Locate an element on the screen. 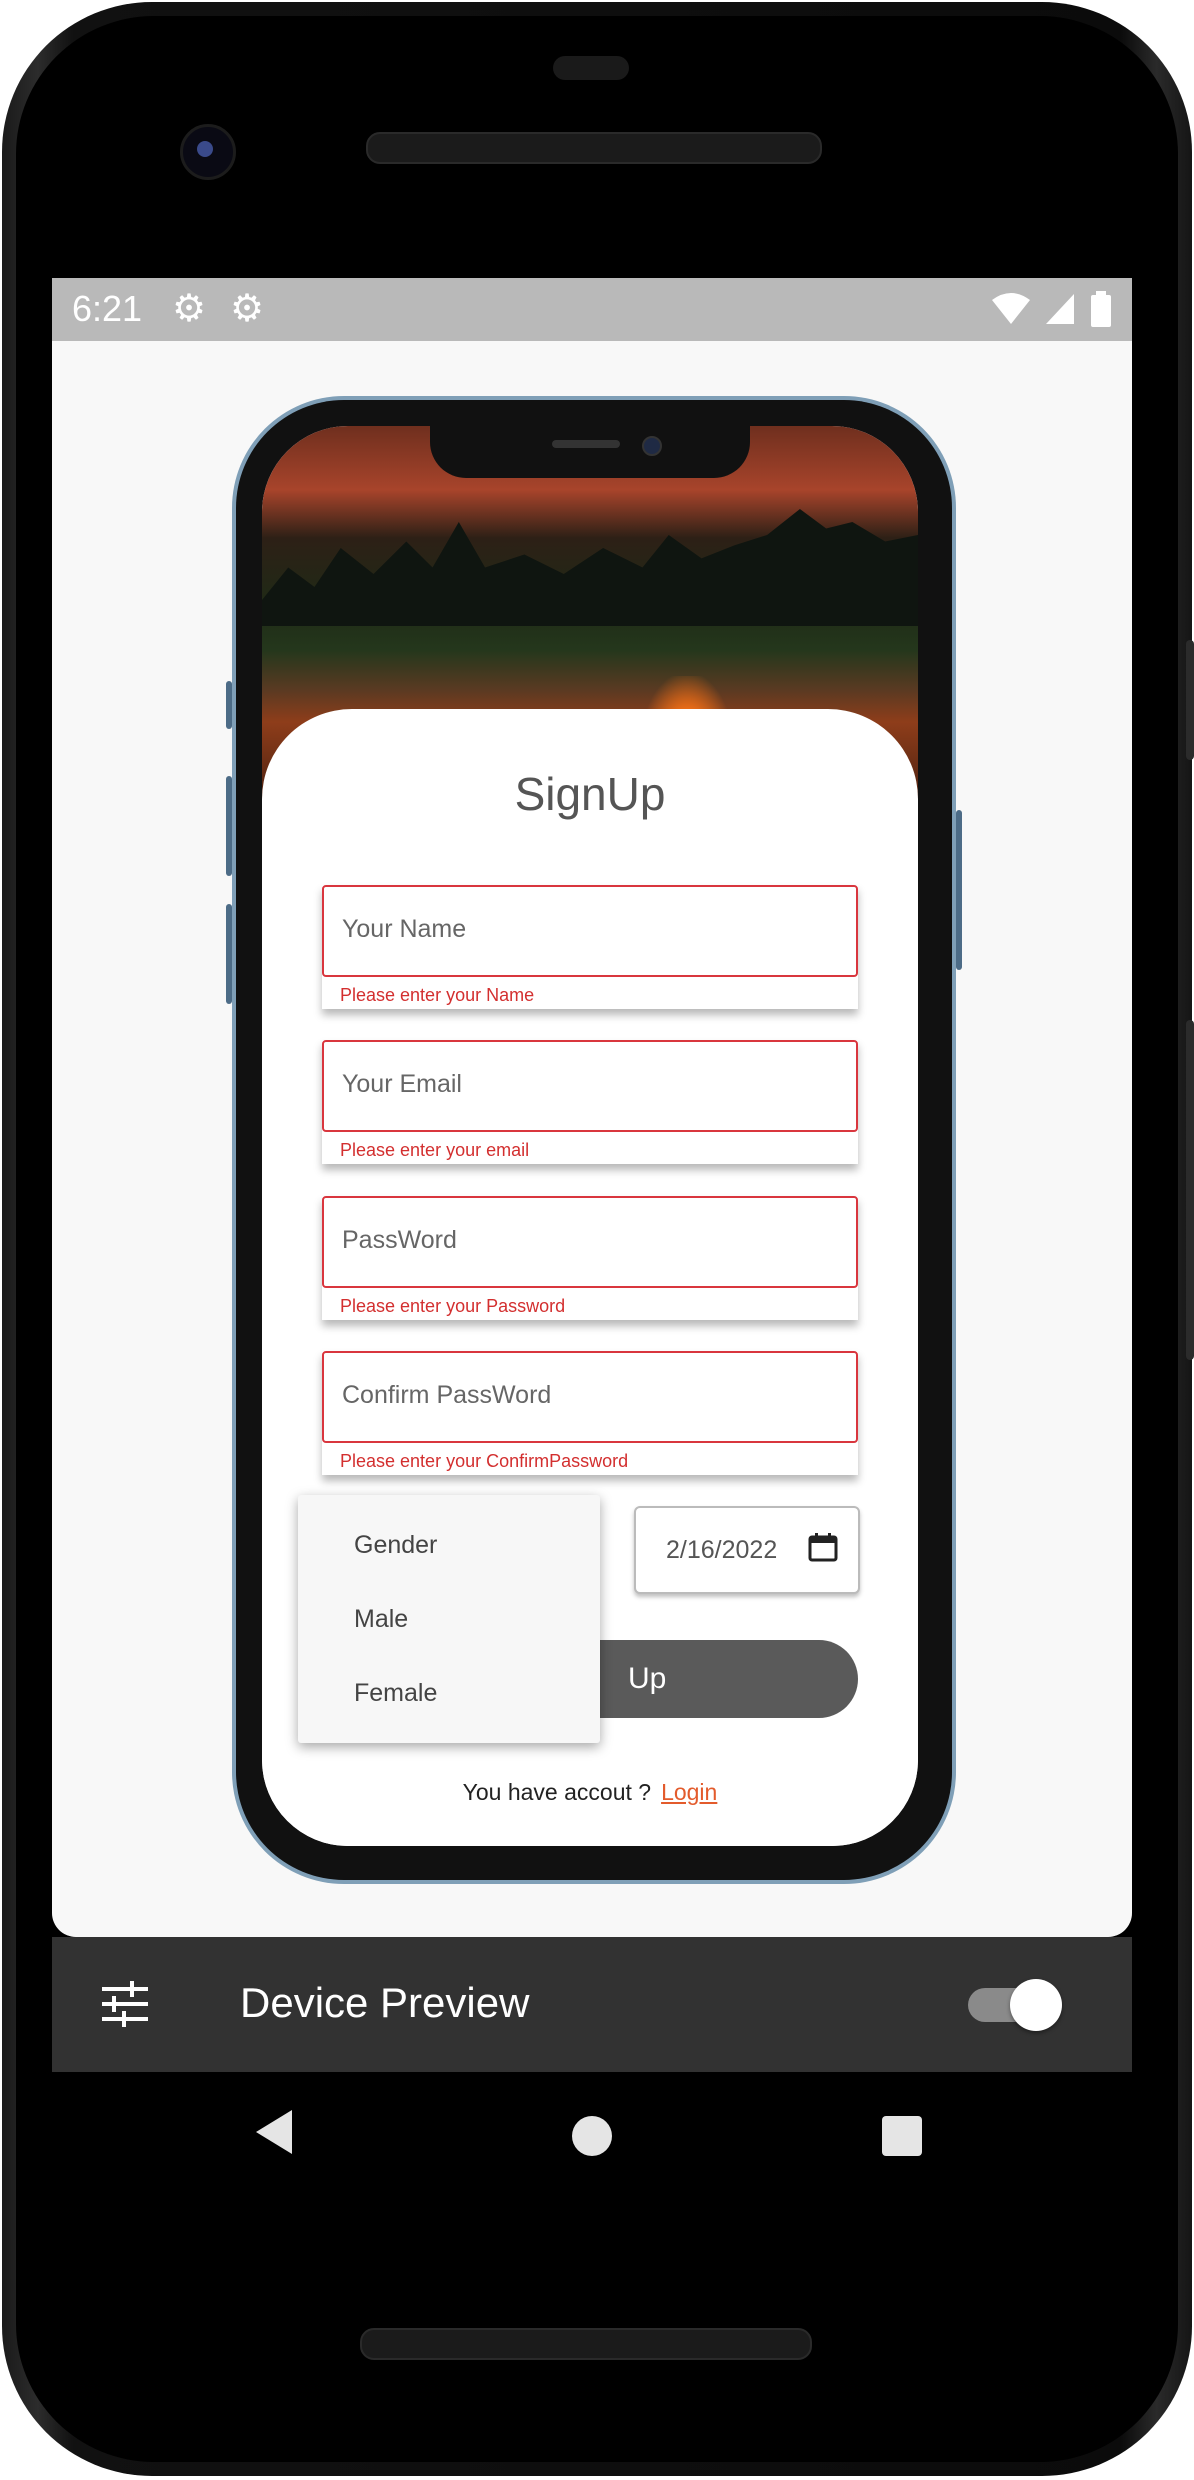  gender-option-female: Female is located at coordinates (395, 1693).